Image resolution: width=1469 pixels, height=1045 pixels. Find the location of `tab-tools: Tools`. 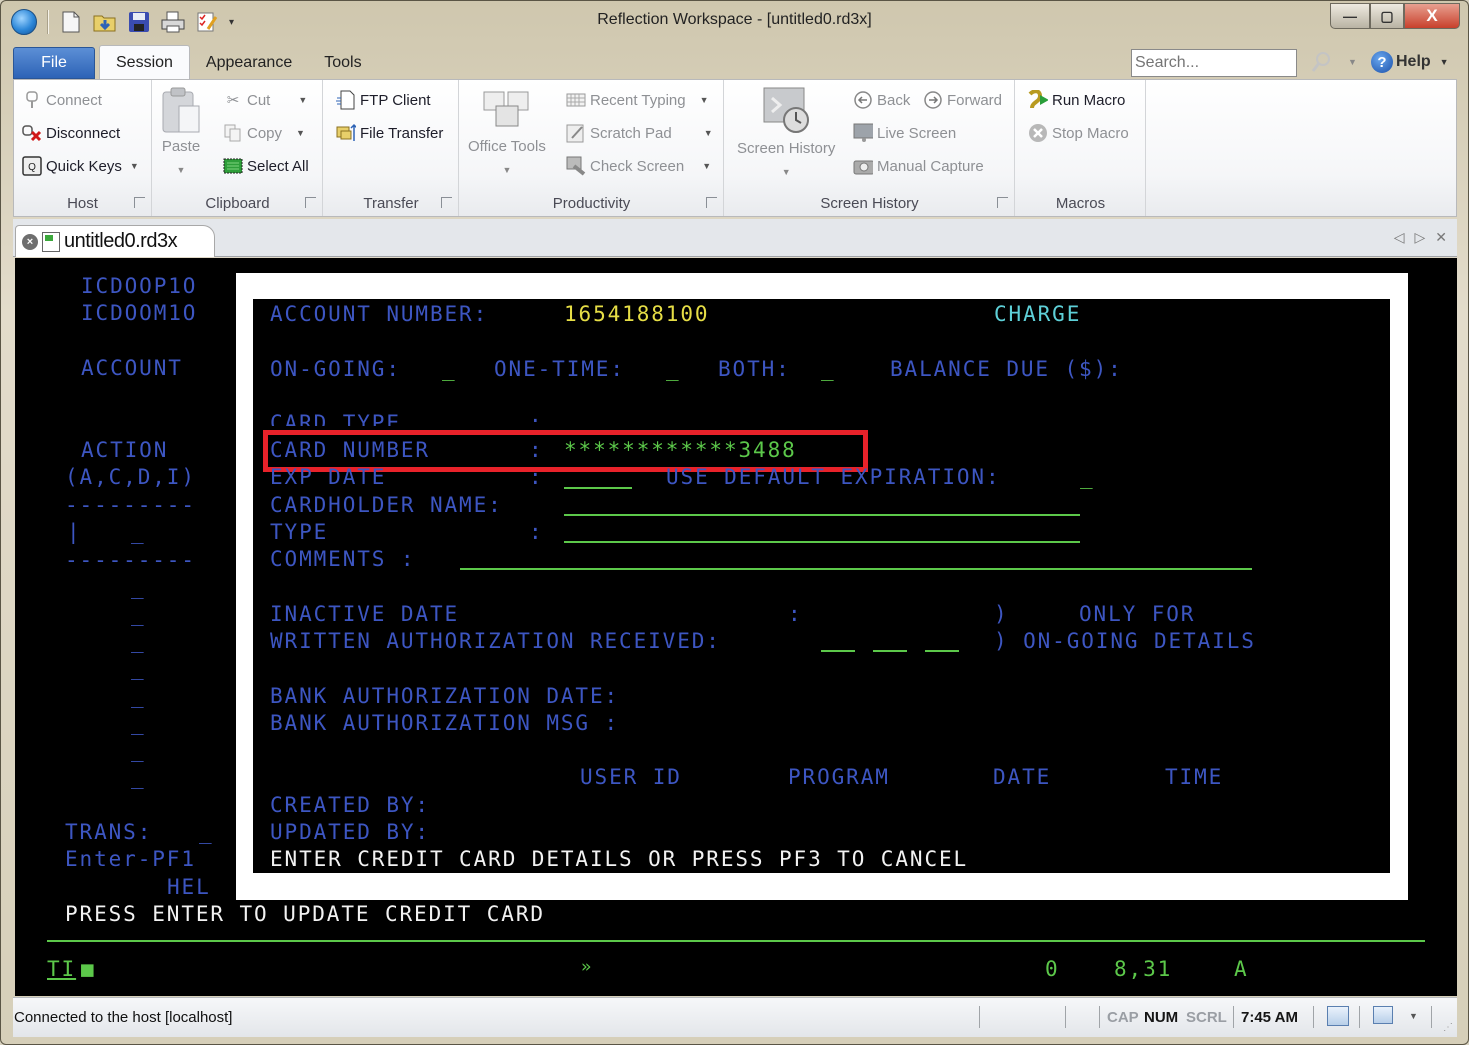

tab-tools: Tools is located at coordinates (342, 63).